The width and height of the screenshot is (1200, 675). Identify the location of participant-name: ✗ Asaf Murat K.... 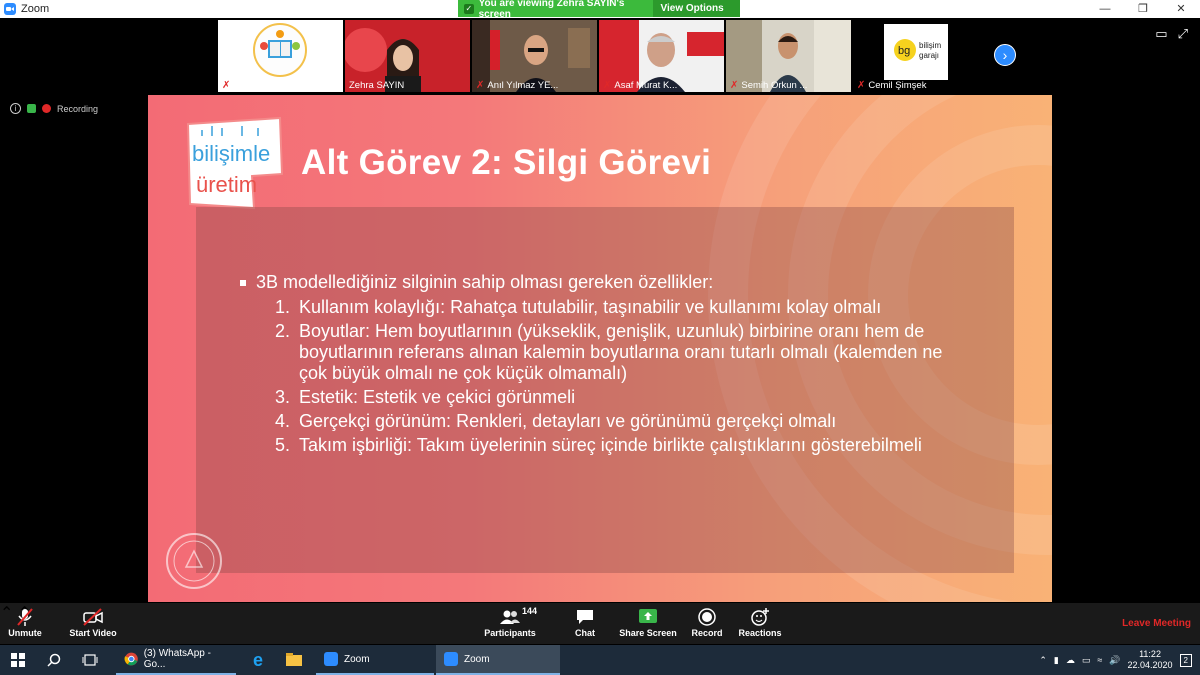
(640, 85).